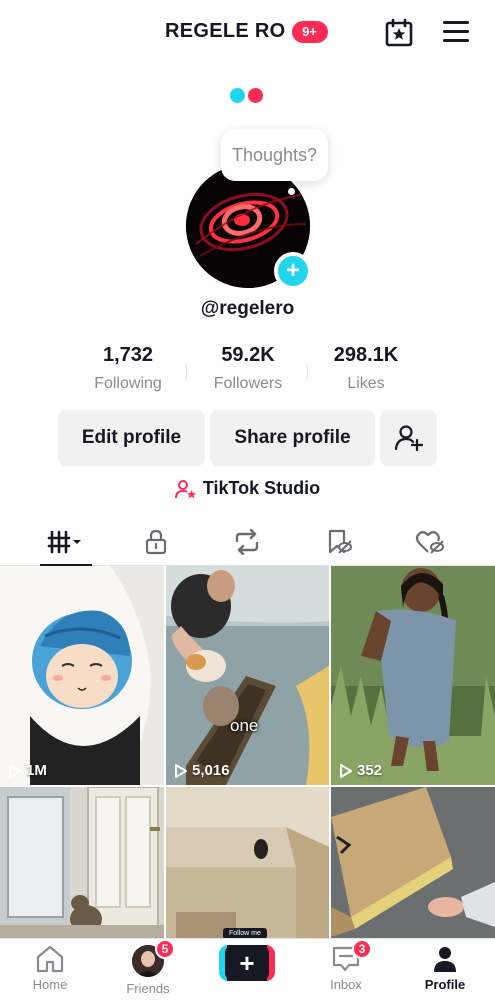  Describe the element at coordinates (247, 308) in the screenshot. I see `username: @regelero` at that location.